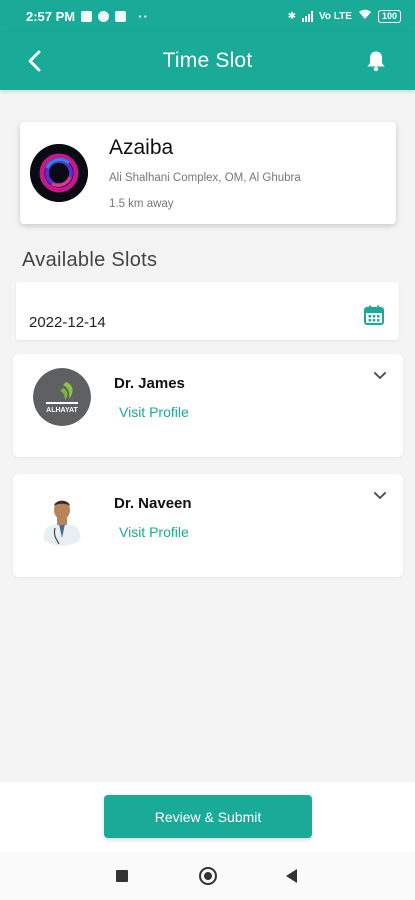  I want to click on calendar-button, so click(374, 315).